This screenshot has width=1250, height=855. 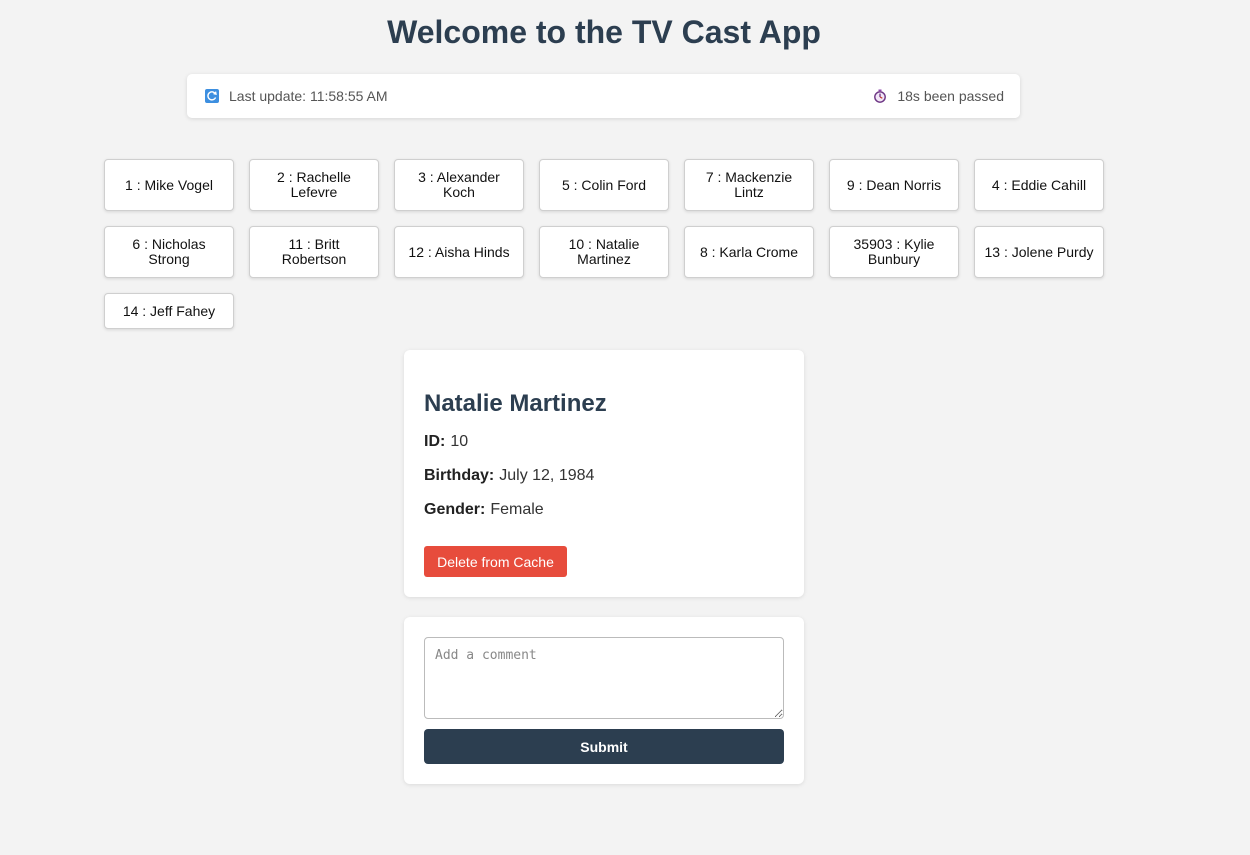 I want to click on cast-button: 9 : Dean Norris, so click(x=894, y=185).